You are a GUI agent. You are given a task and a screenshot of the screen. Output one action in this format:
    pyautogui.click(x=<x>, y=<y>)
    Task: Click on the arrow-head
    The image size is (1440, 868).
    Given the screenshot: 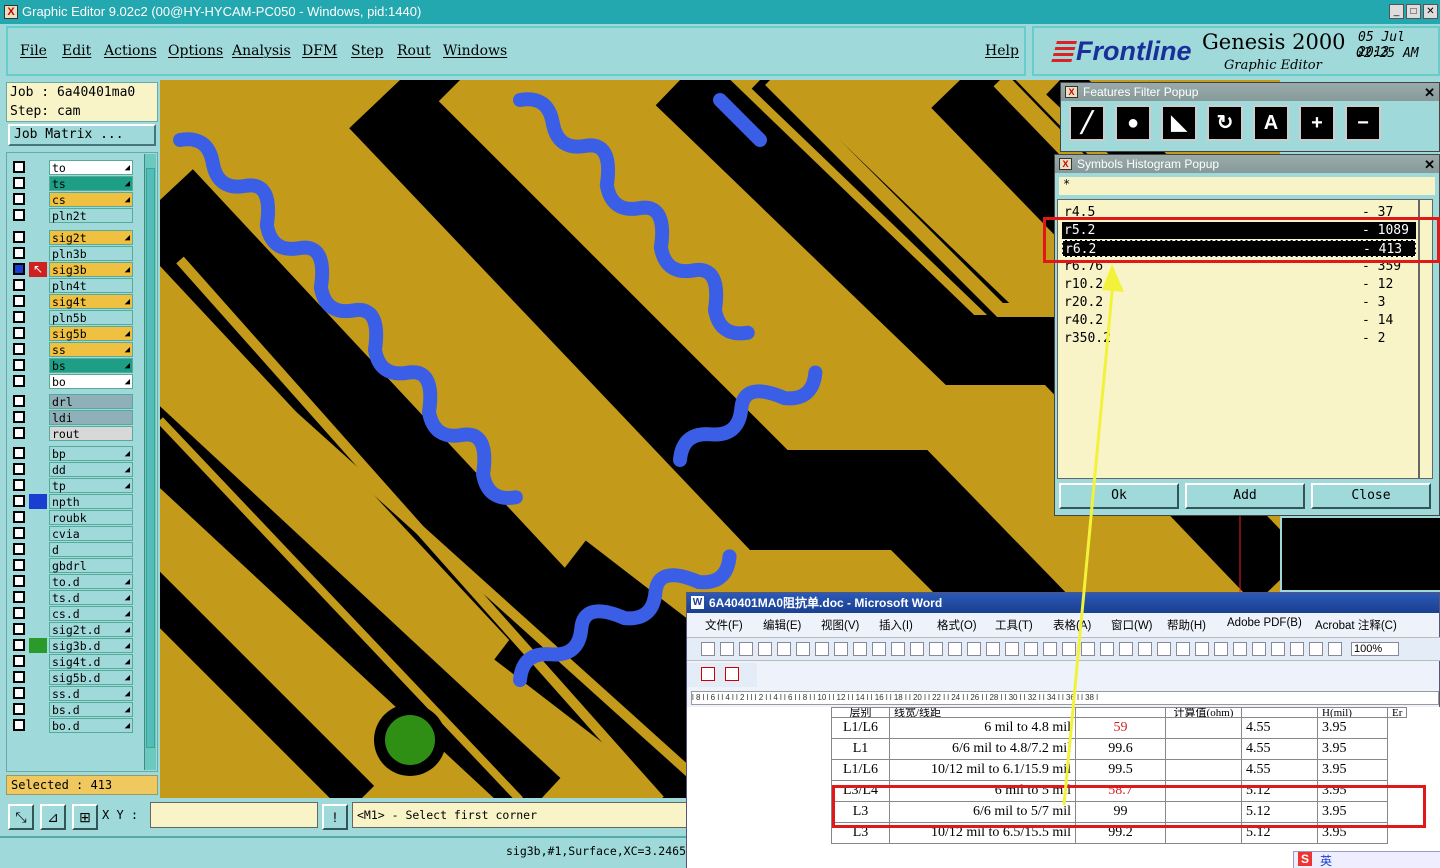 What is the action you would take?
    pyautogui.click(x=1113, y=278)
    